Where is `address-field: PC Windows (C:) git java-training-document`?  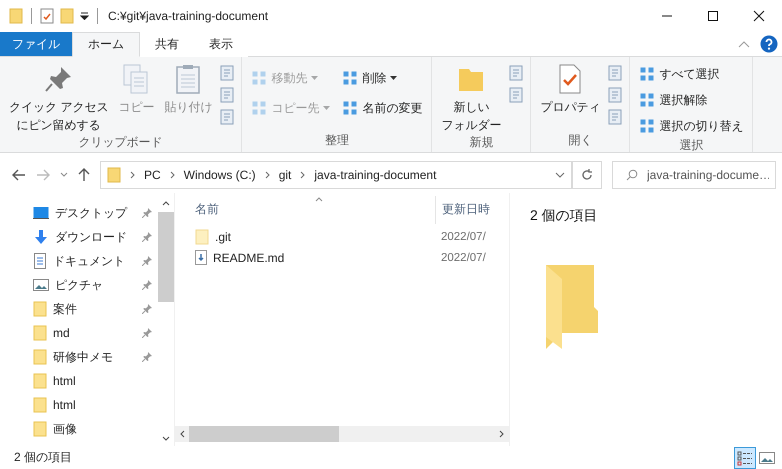 address-field: PC Windows (C:) git java-training-document is located at coordinates (336, 175).